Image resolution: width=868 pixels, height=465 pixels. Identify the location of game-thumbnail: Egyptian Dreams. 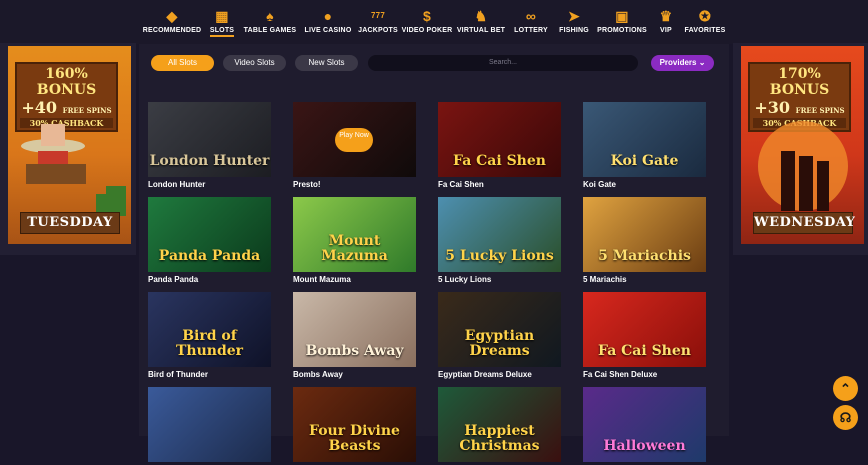
(499, 329).